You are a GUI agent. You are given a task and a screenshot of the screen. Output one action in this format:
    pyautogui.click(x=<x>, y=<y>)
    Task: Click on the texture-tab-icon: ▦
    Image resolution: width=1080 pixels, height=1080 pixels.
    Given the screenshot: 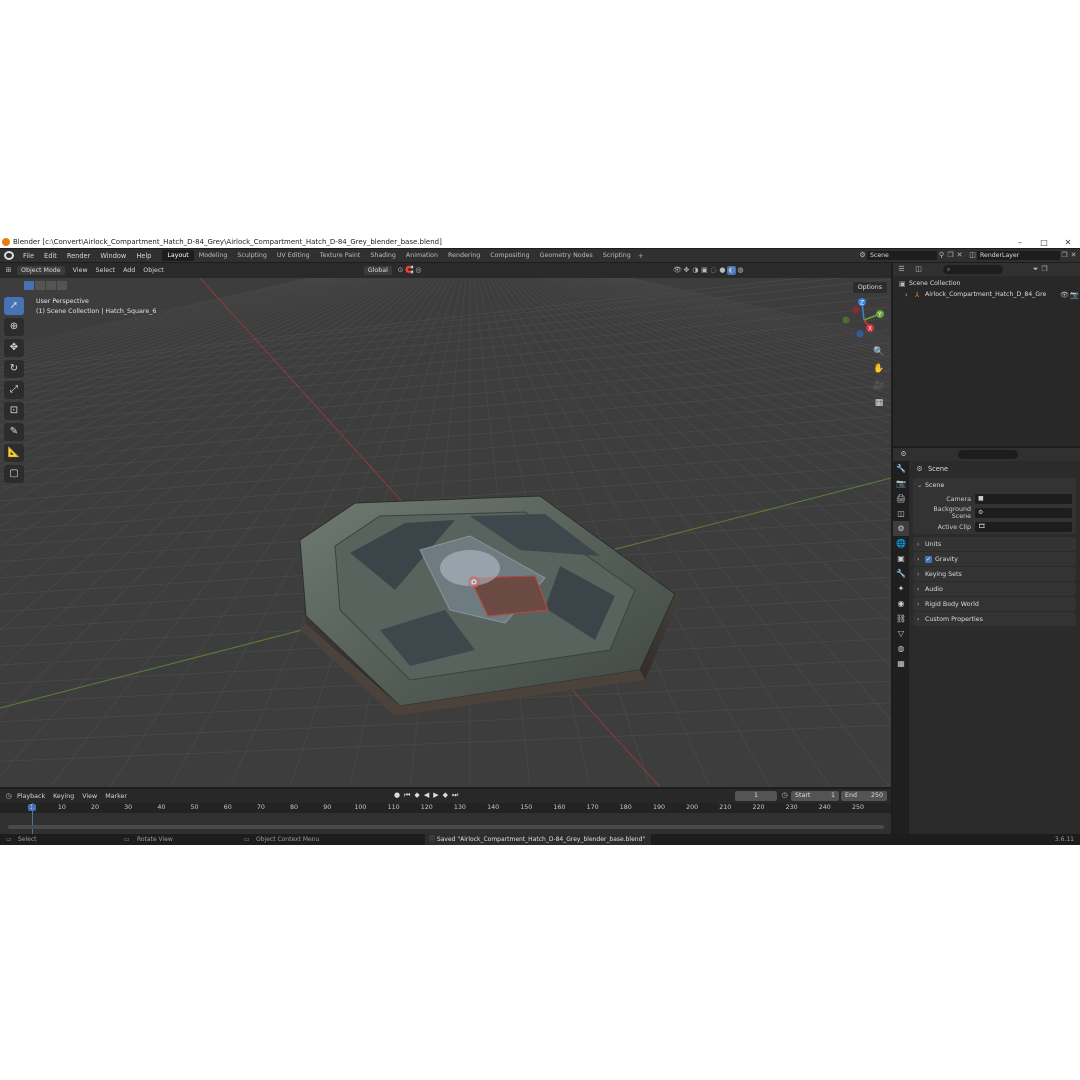 What is the action you would take?
    pyautogui.click(x=901, y=663)
    